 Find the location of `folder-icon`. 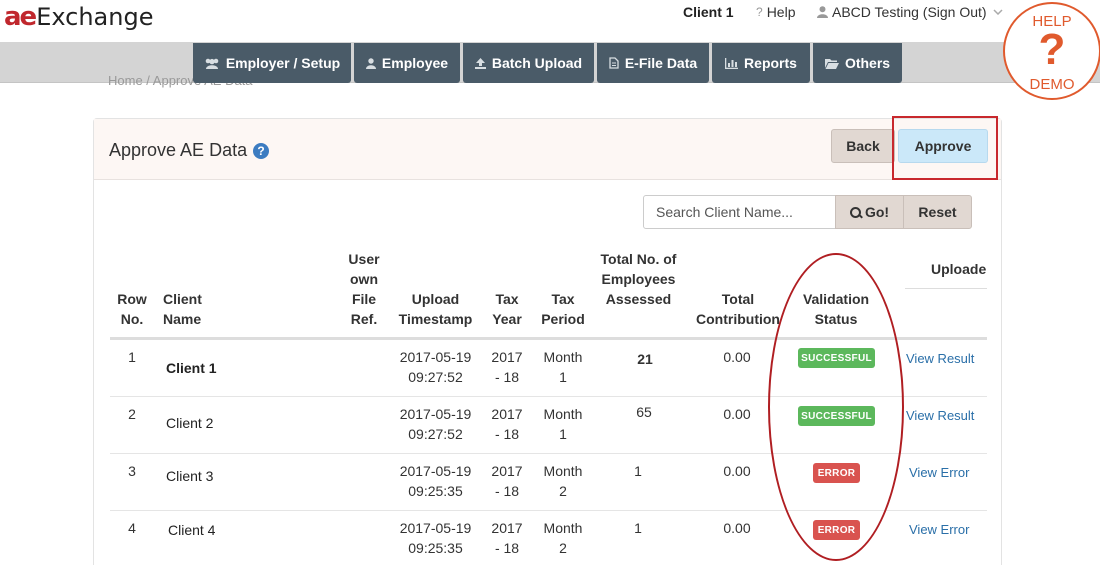

folder-icon is located at coordinates (831, 63).